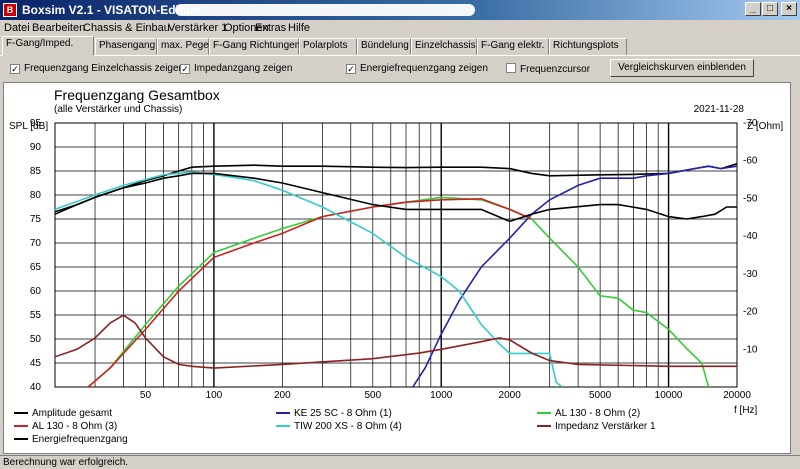 Image resolution: width=800 pixels, height=469 pixels. What do you see at coordinates (10, 10) in the screenshot?
I see `app-icon: B` at bounding box center [10, 10].